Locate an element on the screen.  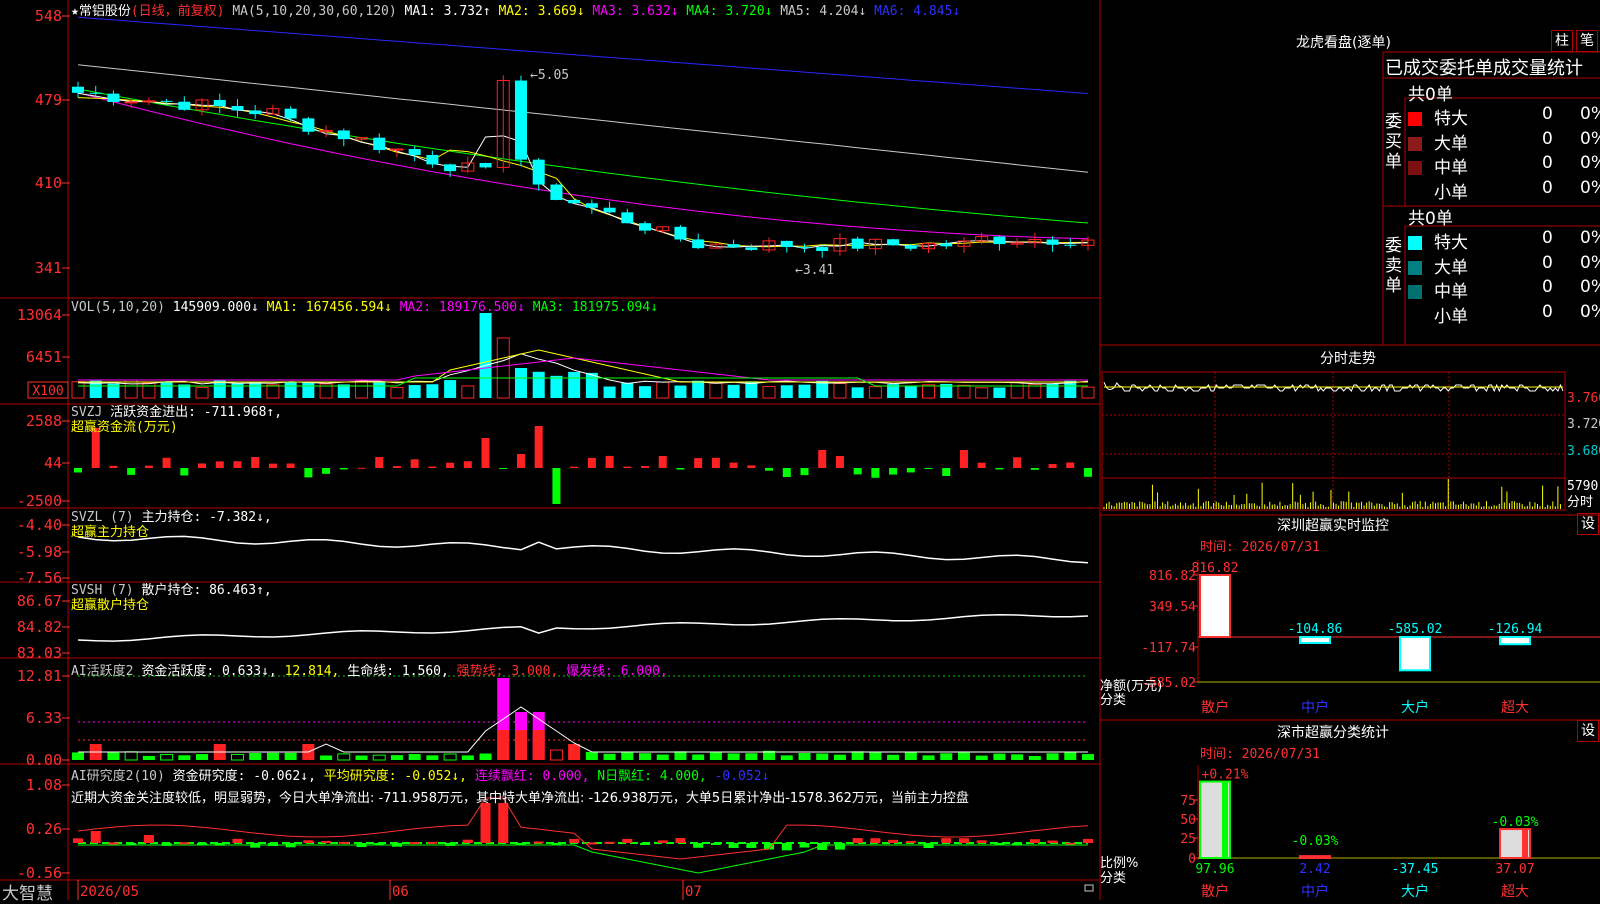
swatch is located at coordinates (1415, 143).